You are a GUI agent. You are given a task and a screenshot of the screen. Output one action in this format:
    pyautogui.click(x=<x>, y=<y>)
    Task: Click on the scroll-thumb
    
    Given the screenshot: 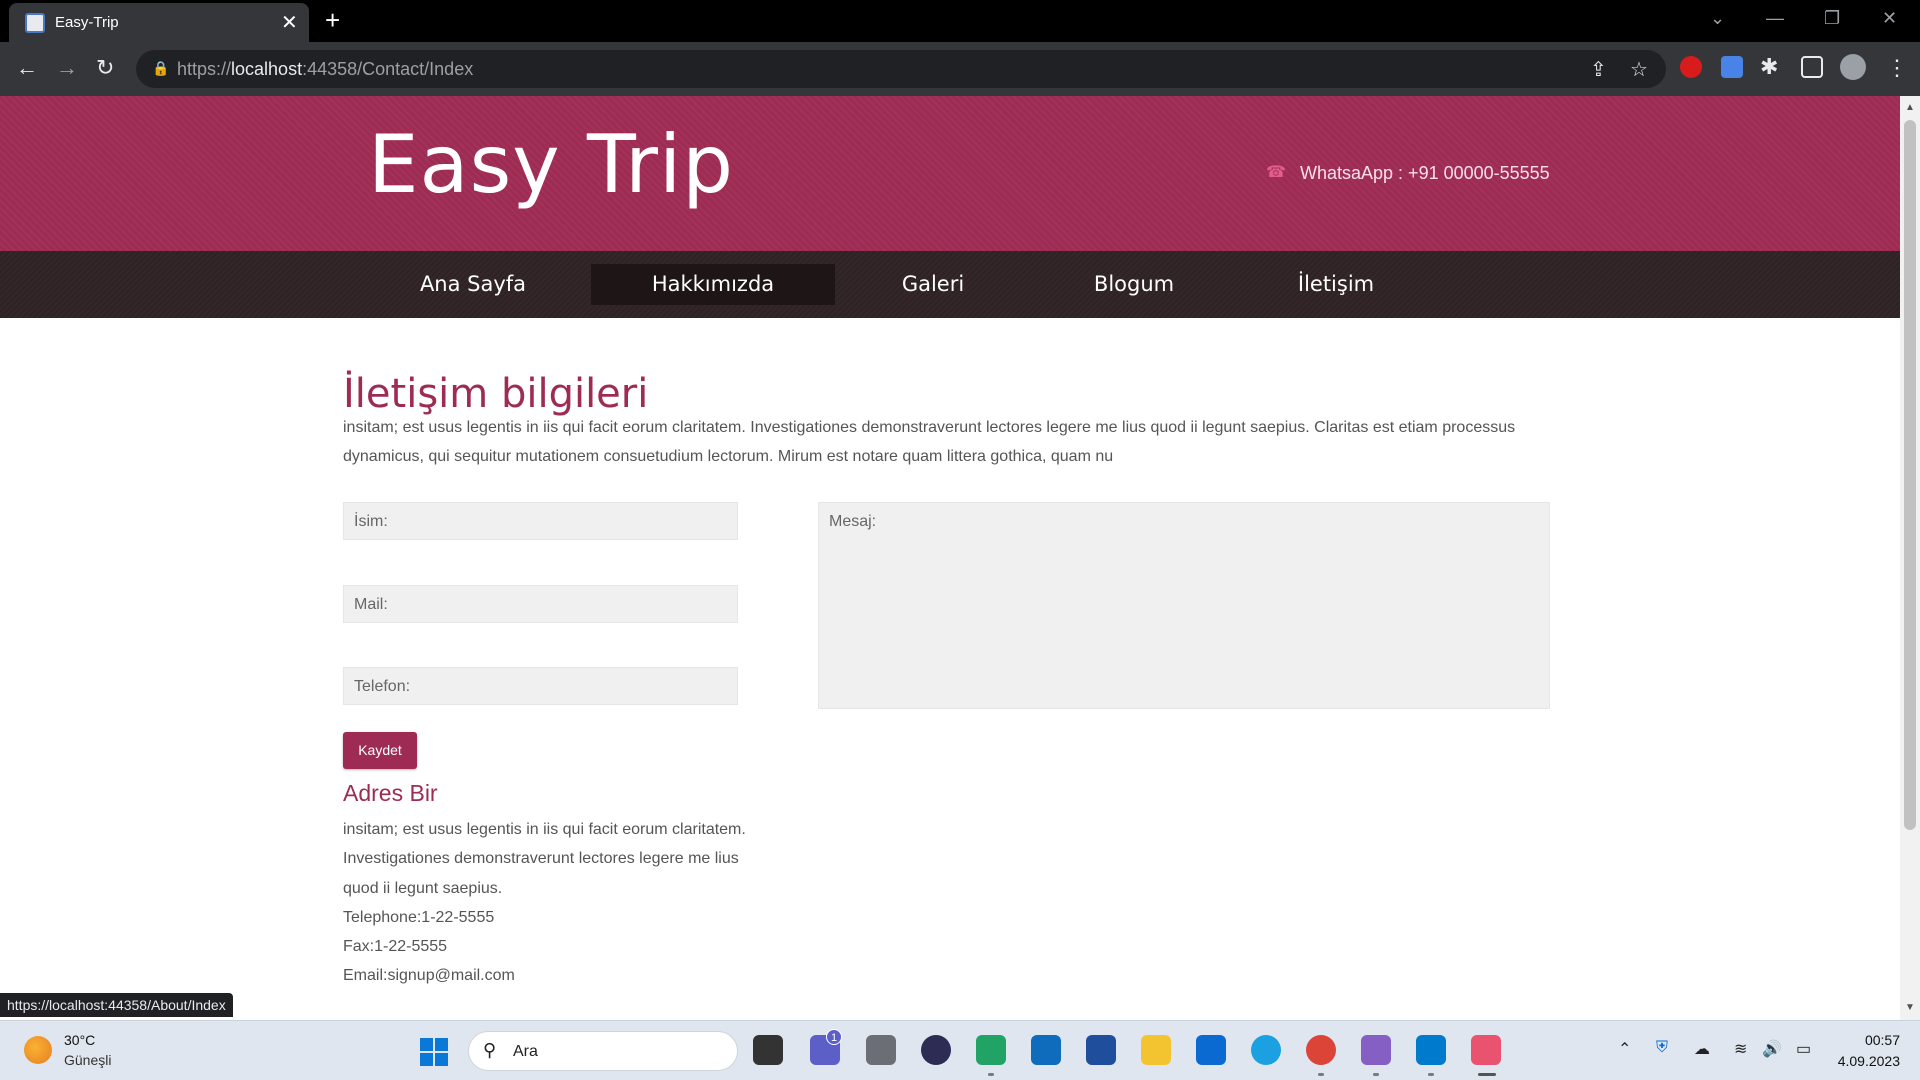 What is the action you would take?
    pyautogui.click(x=1910, y=475)
    